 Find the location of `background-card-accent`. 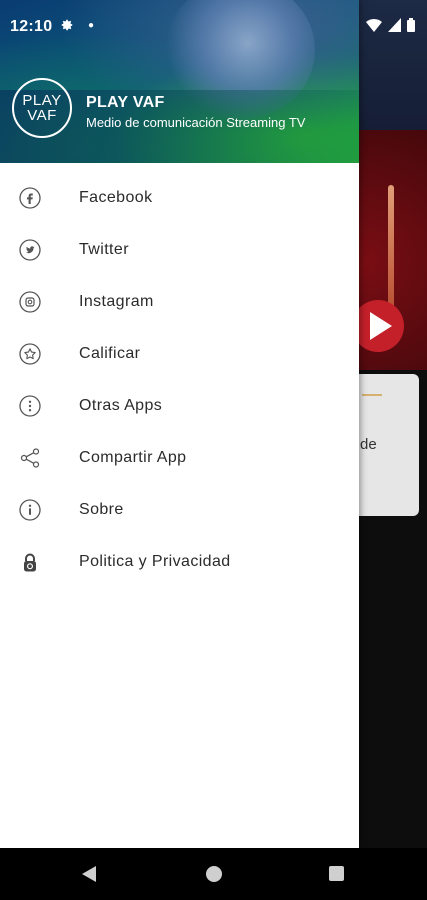

background-card-accent is located at coordinates (372, 395).